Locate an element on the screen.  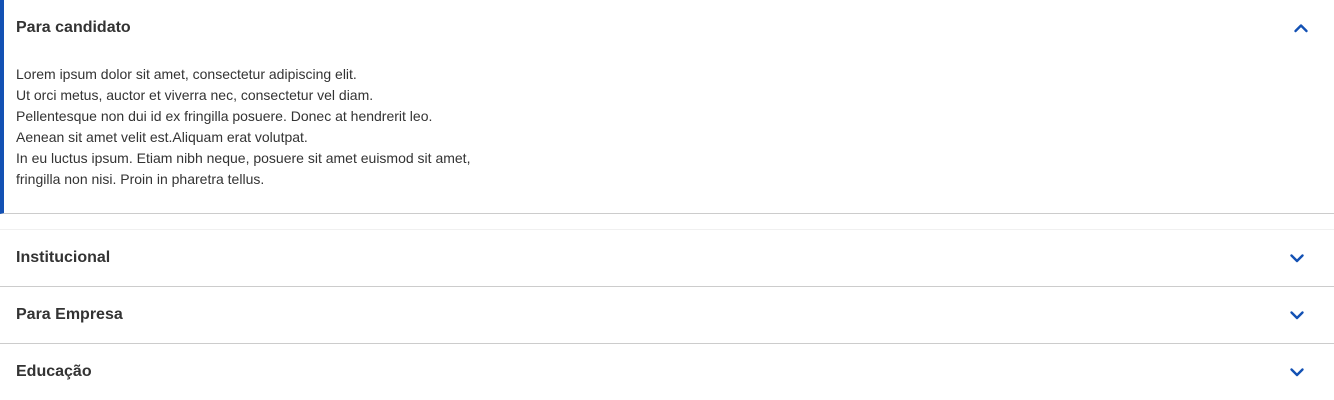
accordion-header-para-empresa: Para Empresa is located at coordinates (667, 315).